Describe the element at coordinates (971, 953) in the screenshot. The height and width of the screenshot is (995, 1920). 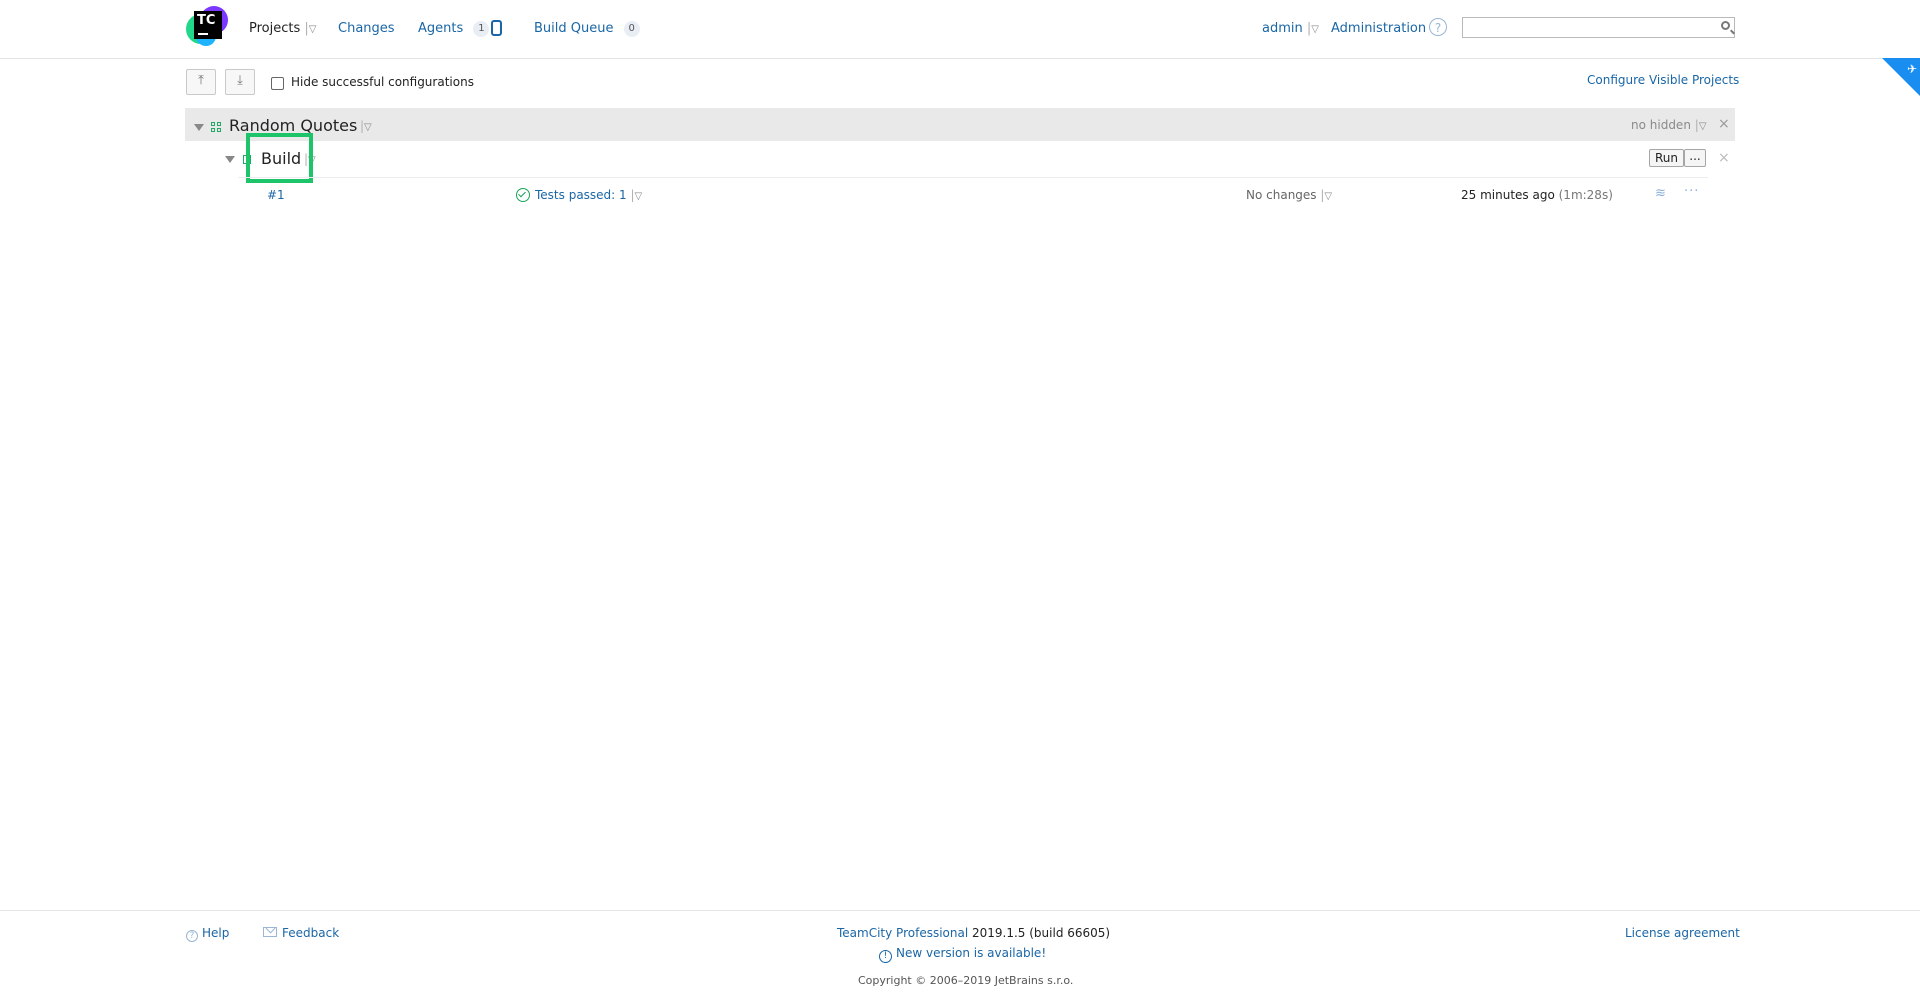
I see `new-version-link: New version is available!` at that location.